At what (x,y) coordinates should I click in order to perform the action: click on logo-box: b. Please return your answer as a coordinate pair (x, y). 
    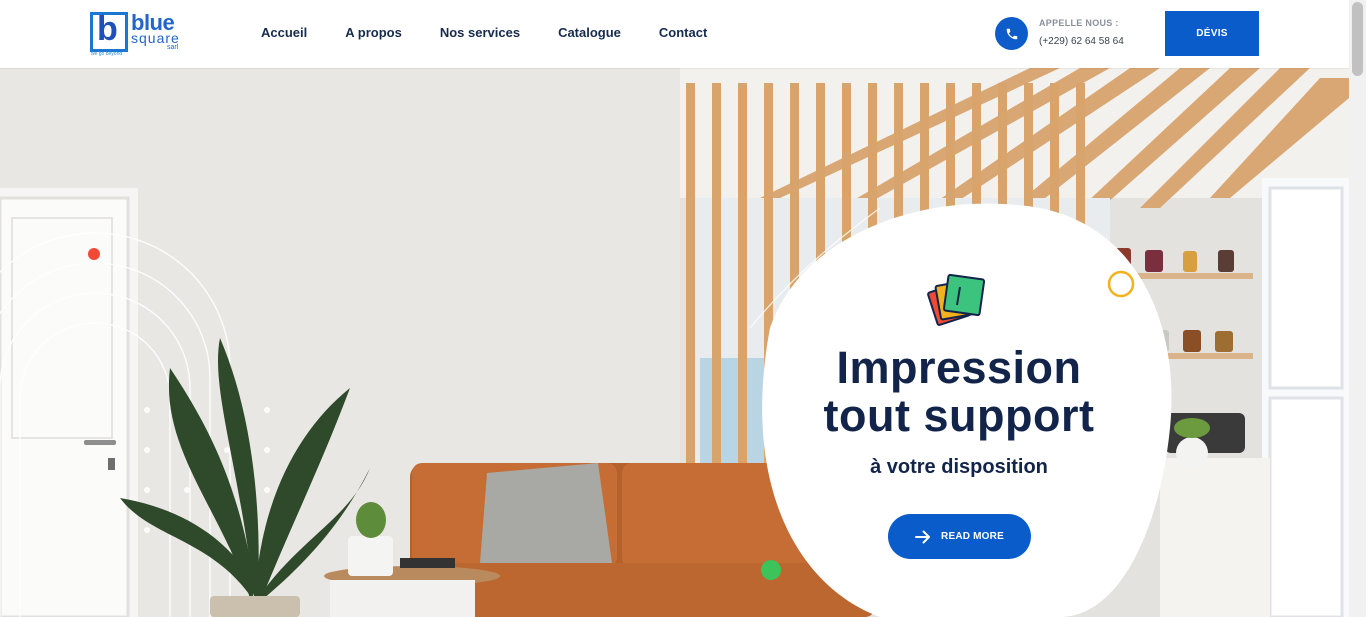
    Looking at the image, I should click on (109, 31).